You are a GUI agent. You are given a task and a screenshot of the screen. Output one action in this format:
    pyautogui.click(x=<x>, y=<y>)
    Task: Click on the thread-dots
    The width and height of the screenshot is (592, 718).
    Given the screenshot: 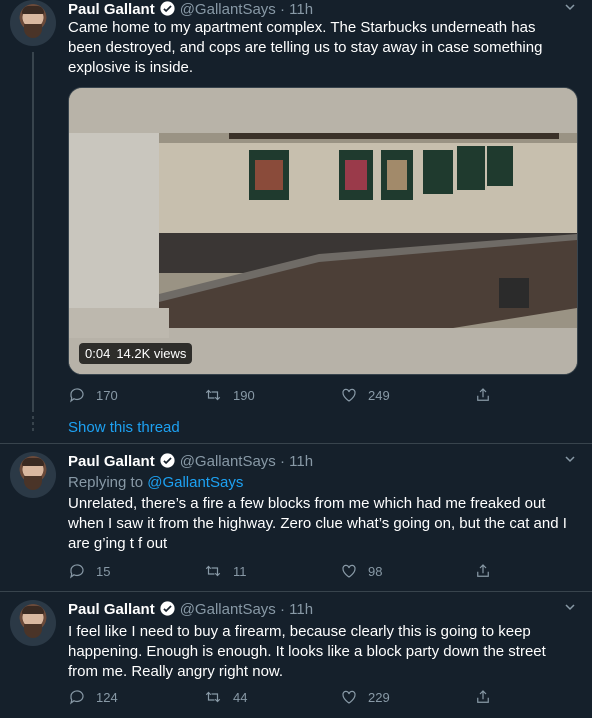 What is the action you would take?
    pyautogui.click(x=33, y=425)
    